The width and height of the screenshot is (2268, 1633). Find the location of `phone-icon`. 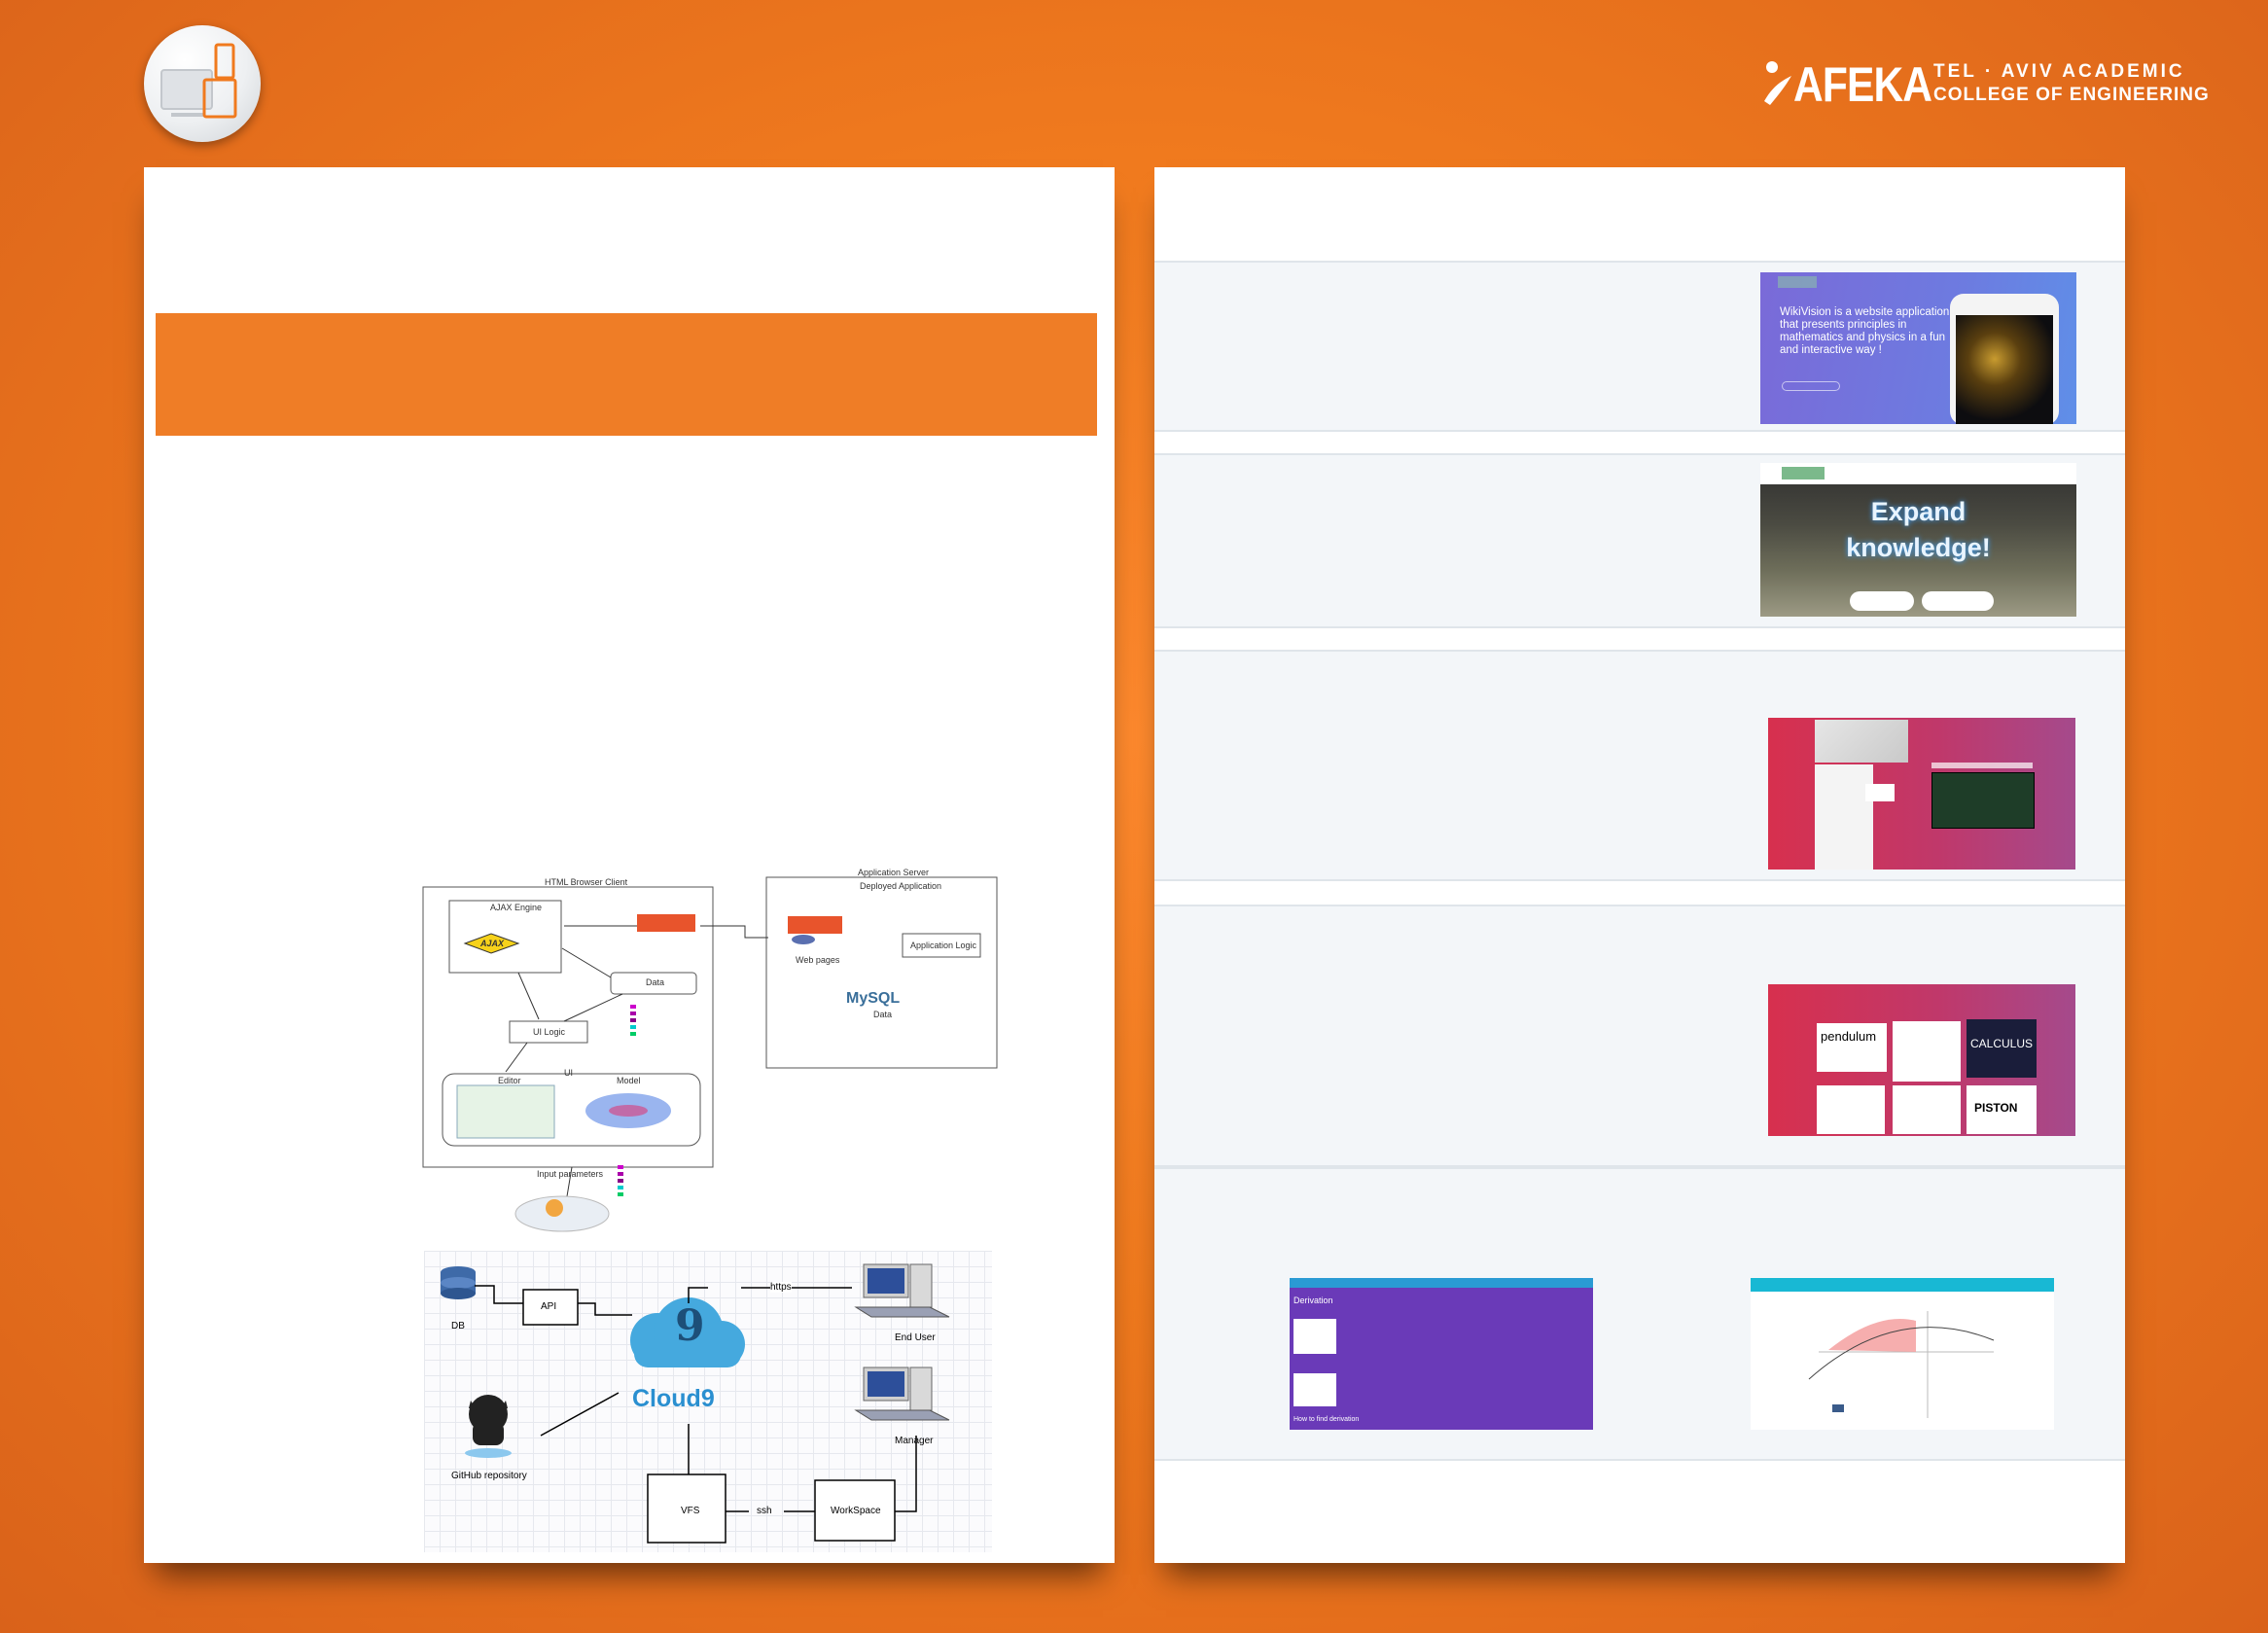

phone-icon is located at coordinates (2004, 359).